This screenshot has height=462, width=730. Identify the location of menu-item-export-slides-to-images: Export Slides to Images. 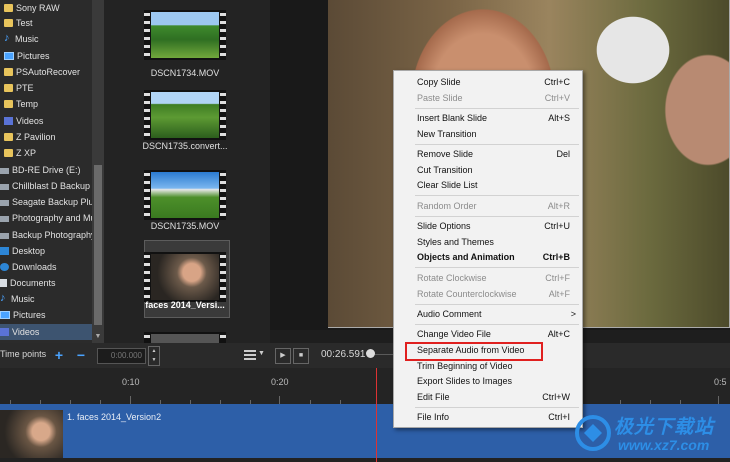
(488, 381).